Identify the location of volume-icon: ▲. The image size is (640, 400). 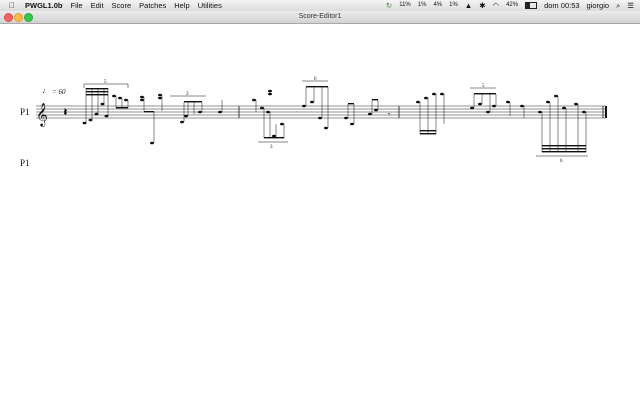
(468, 5).